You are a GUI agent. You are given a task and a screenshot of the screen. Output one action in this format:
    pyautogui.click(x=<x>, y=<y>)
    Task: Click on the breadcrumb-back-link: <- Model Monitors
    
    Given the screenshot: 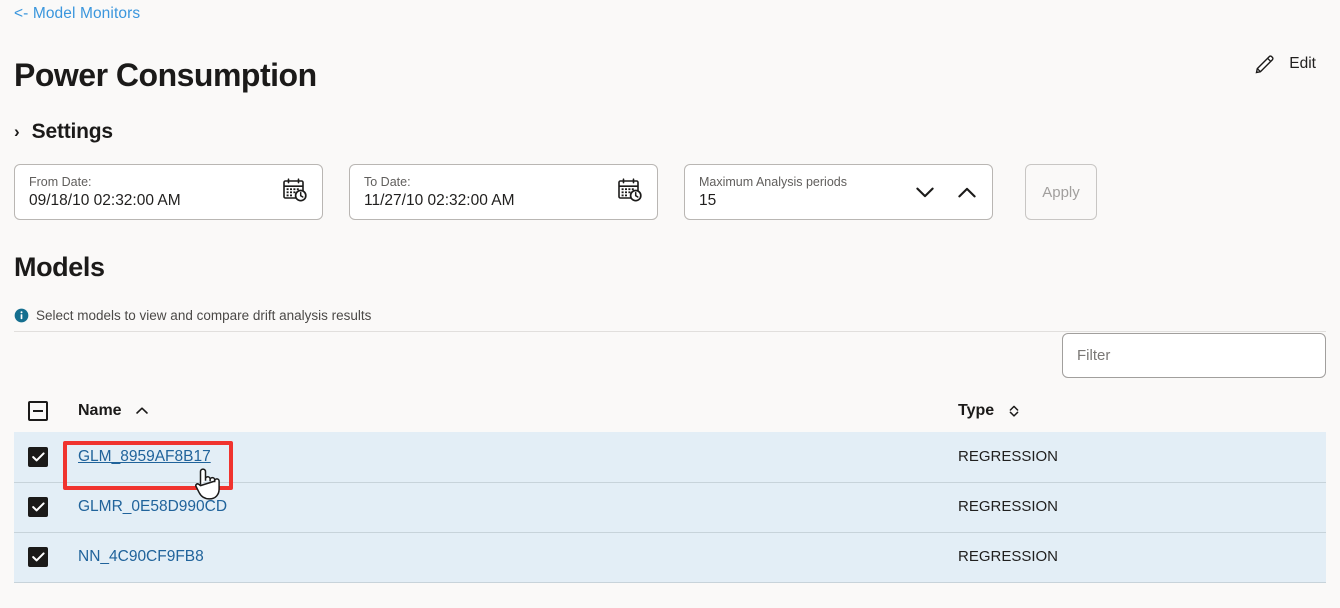 What is the action you would take?
    pyautogui.click(x=77, y=14)
    